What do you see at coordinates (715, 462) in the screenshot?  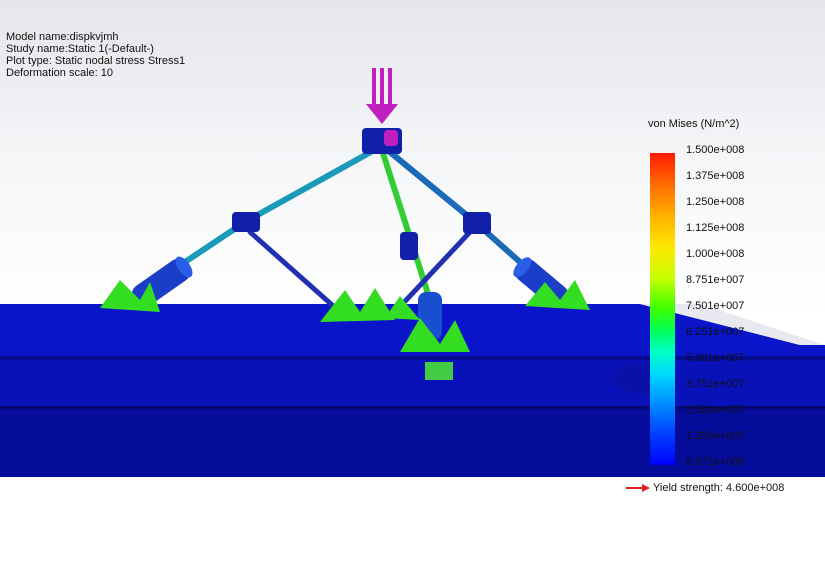 I see `legend-tick: 6.071e+005` at bounding box center [715, 462].